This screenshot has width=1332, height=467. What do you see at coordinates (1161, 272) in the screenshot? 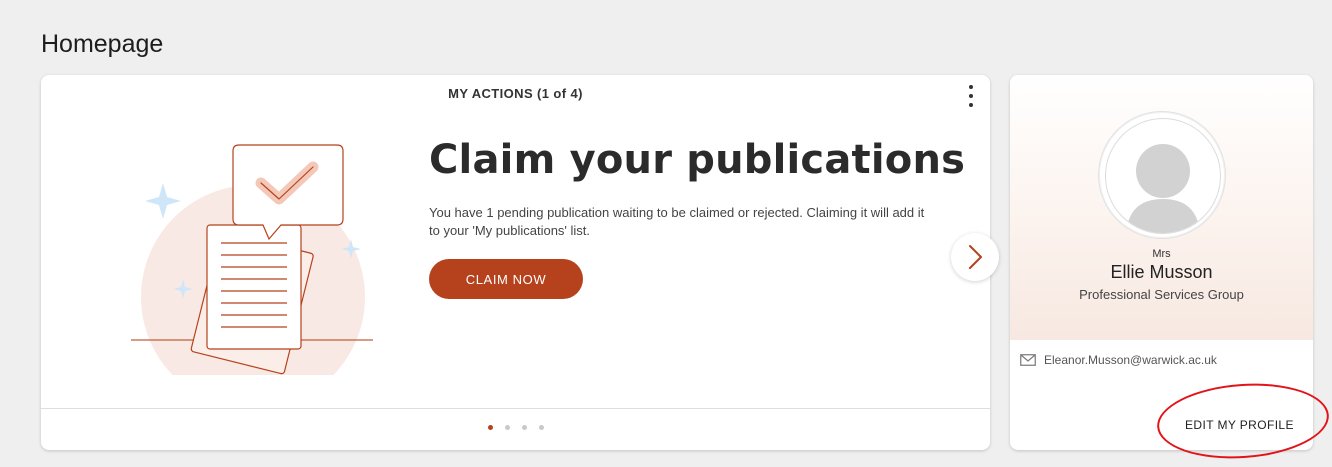
I see `profile-name: Ellie Musson` at bounding box center [1161, 272].